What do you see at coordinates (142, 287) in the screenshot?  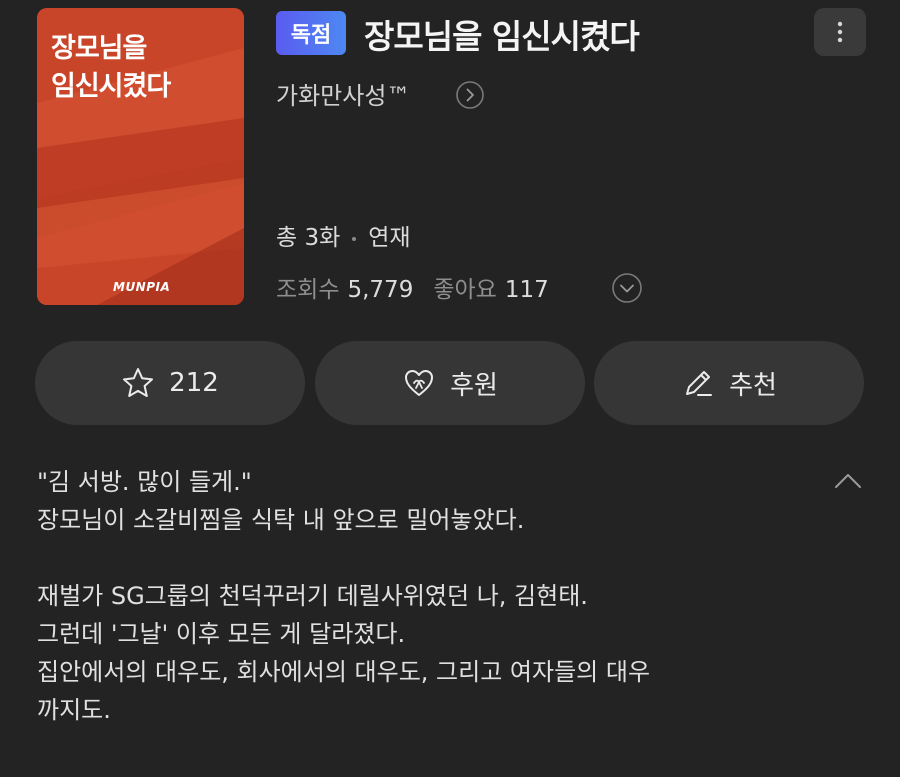 I see `publisher-logo: MUNPIA` at bounding box center [142, 287].